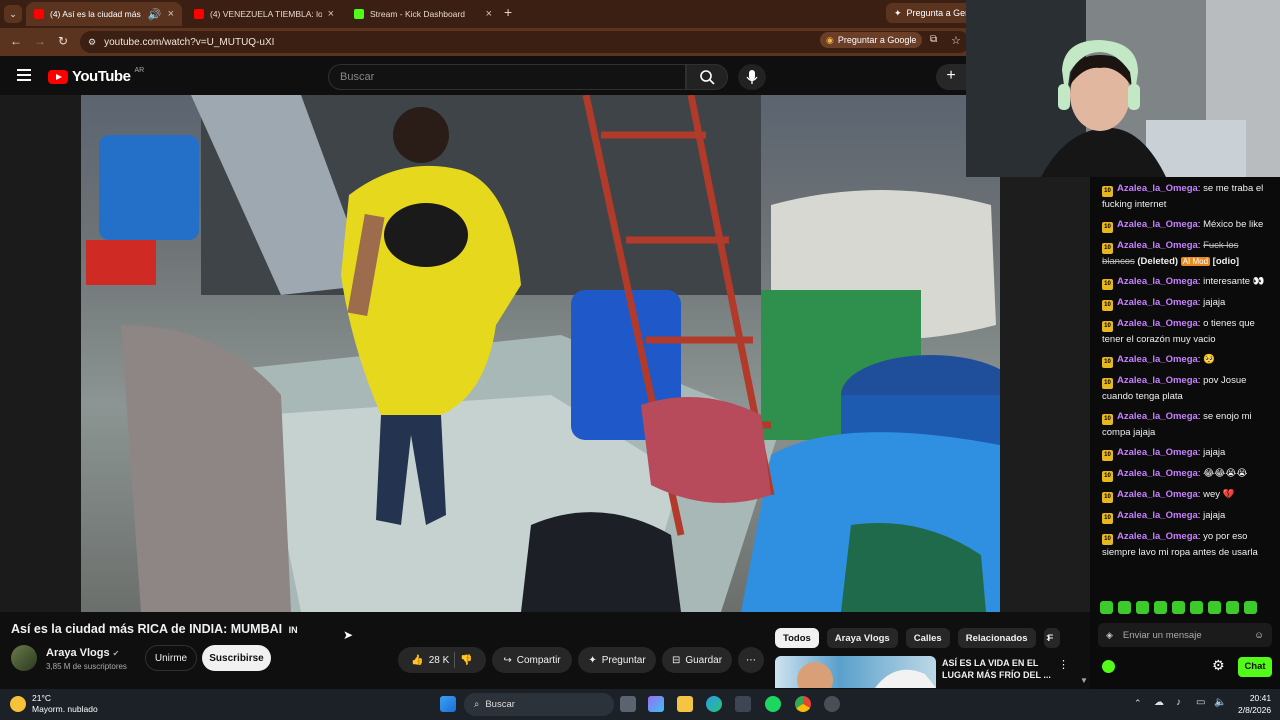 This screenshot has width=1280, height=720. Describe the element at coordinates (236, 658) in the screenshot. I see `subscribe-button: Suscribirse` at that location.